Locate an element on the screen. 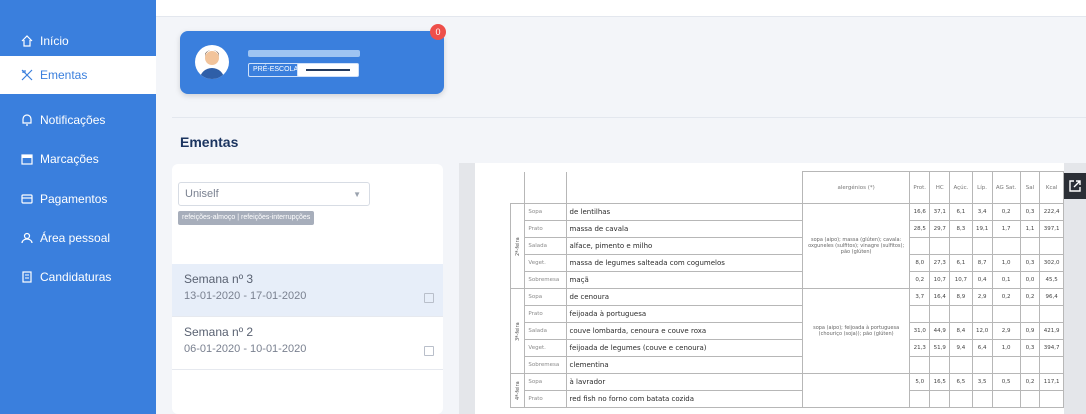 The height and width of the screenshot is (414, 1086). sidebar-item-label: Ementas is located at coordinates (64, 75).